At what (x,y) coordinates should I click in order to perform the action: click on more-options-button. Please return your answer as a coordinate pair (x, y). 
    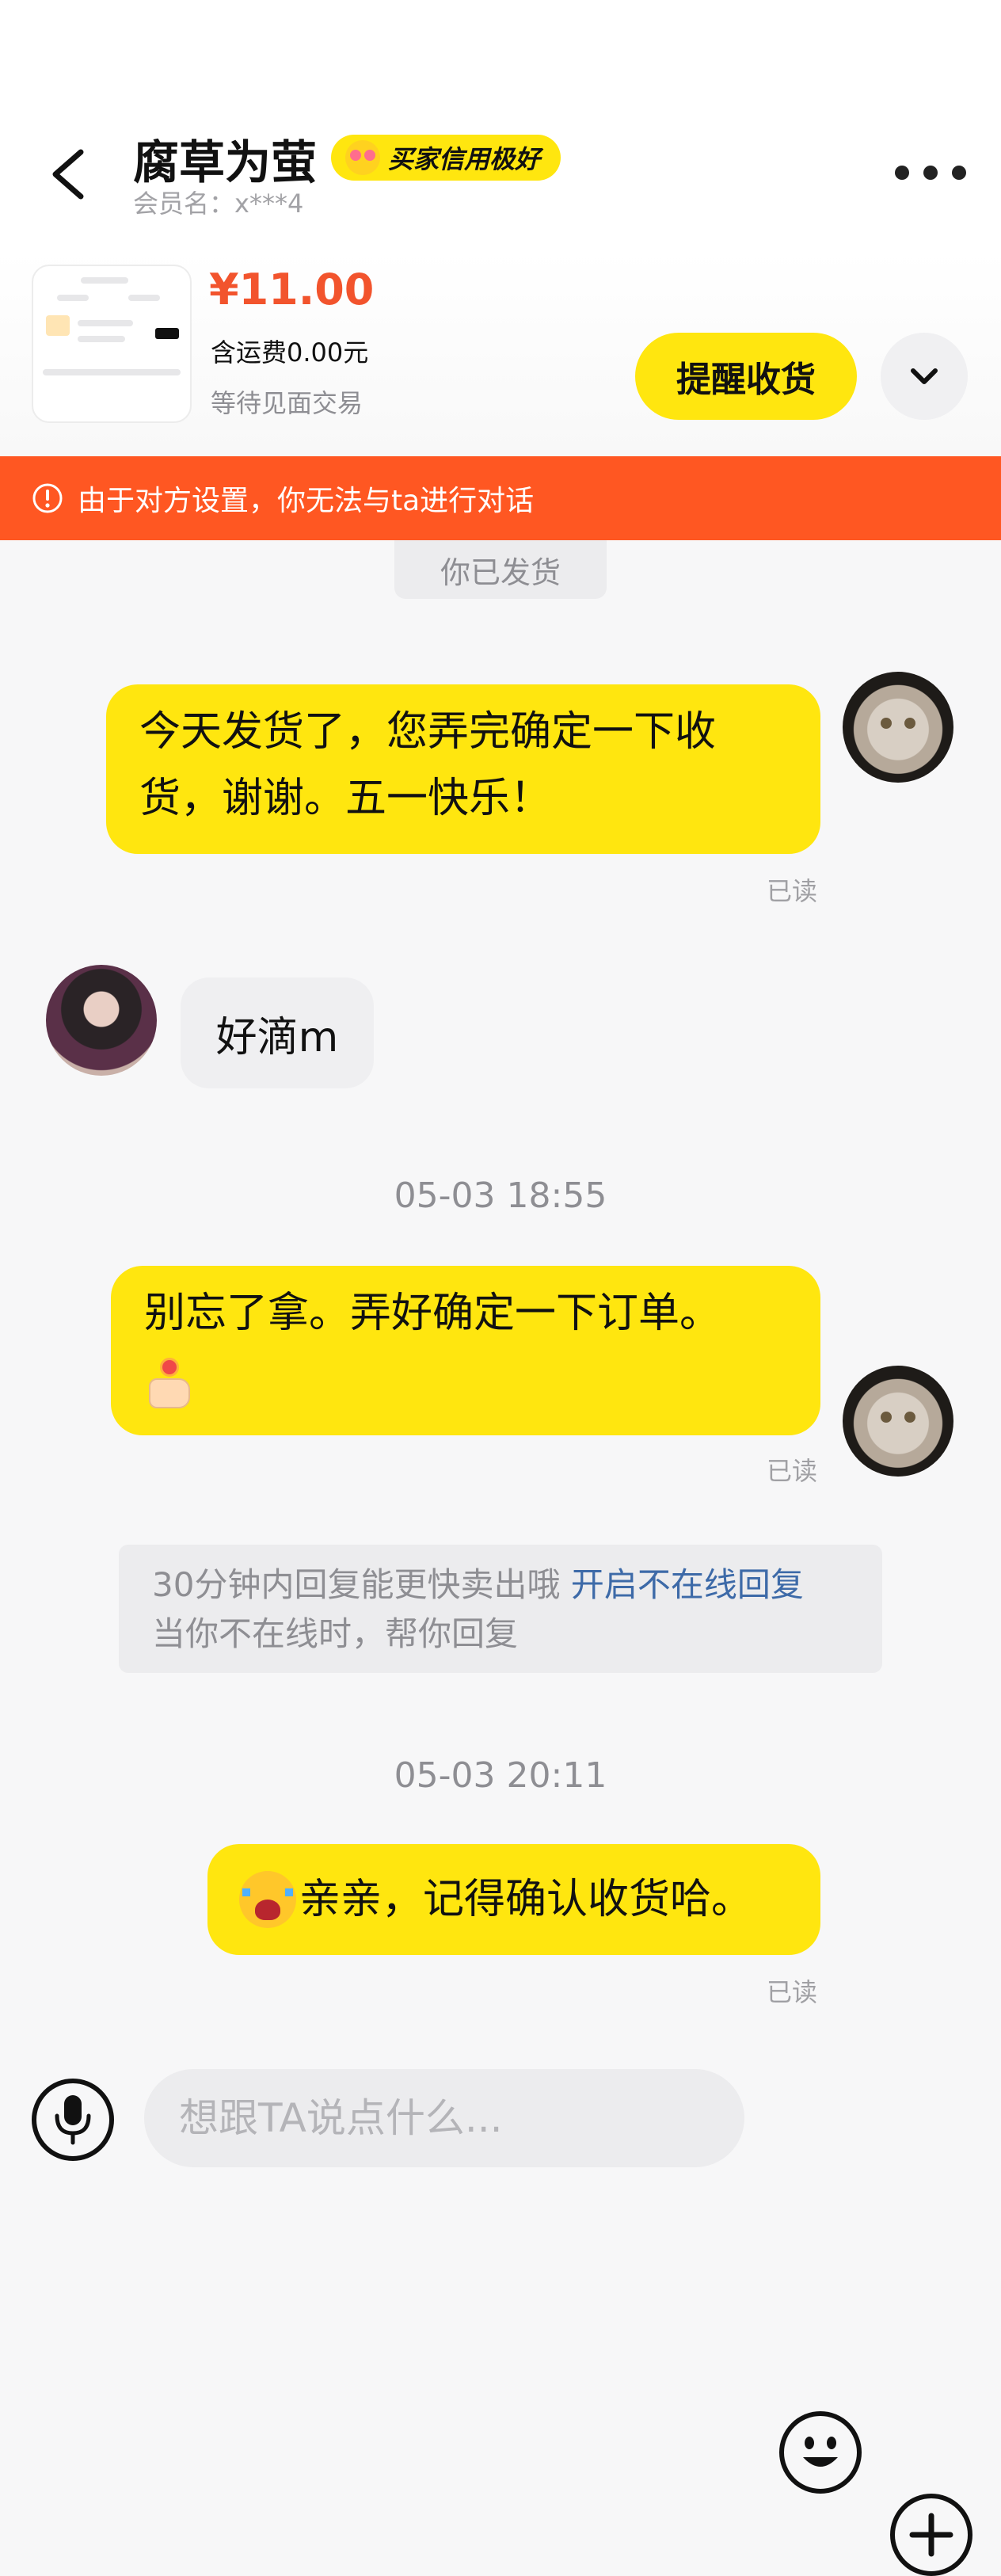
    Looking at the image, I should click on (931, 172).